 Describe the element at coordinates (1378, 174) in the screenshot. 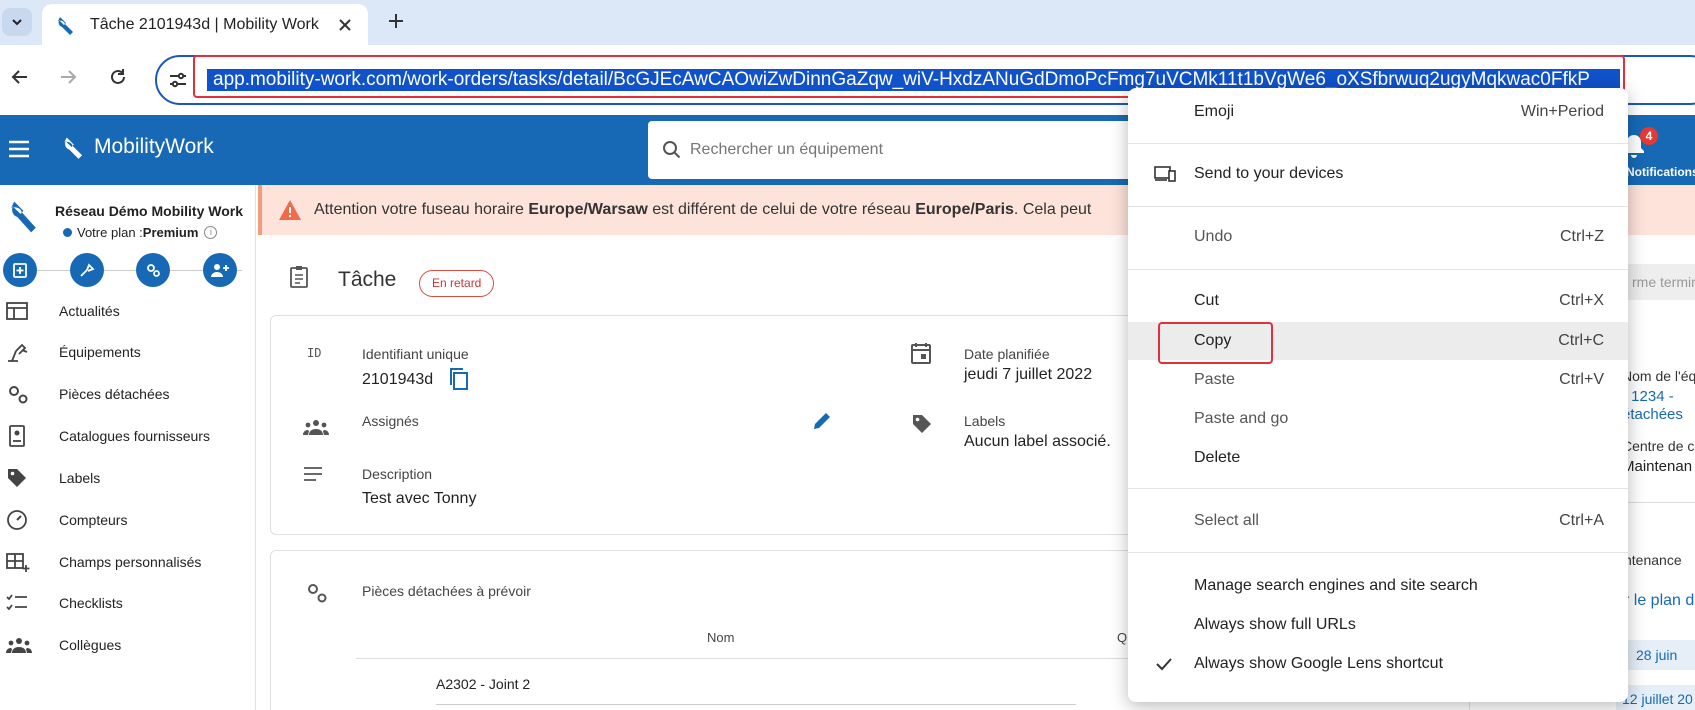

I see `menu-item-send-to-devices: Send to your devices` at that location.